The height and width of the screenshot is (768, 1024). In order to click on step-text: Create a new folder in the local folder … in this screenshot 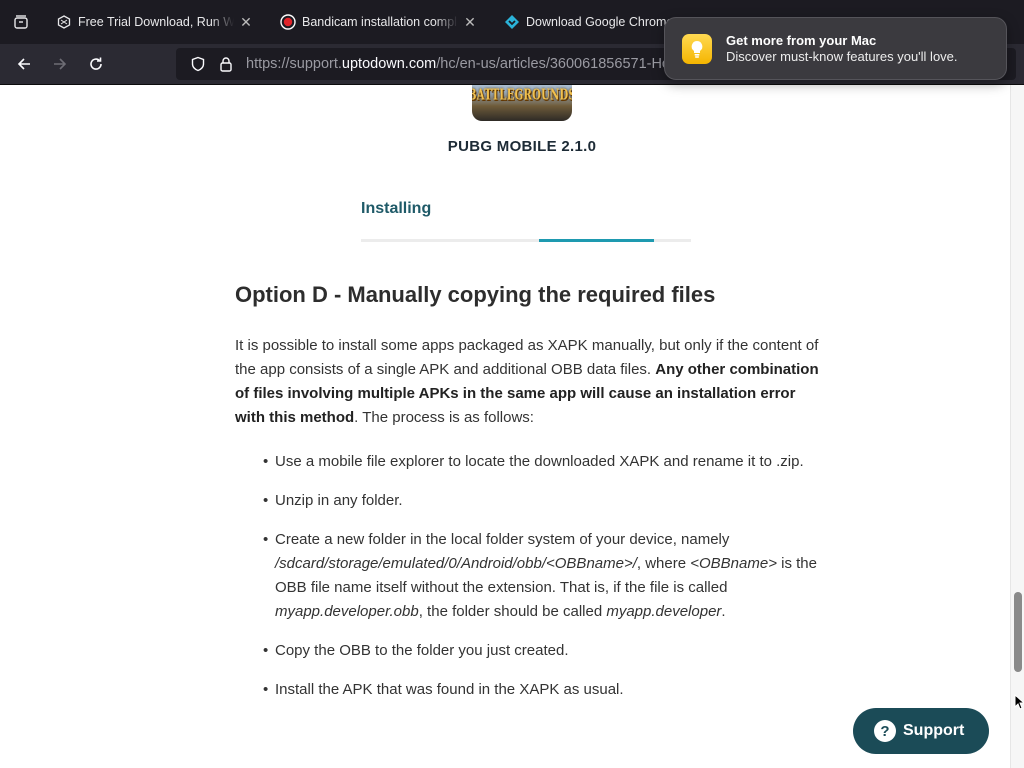, I will do `click(502, 539)`.